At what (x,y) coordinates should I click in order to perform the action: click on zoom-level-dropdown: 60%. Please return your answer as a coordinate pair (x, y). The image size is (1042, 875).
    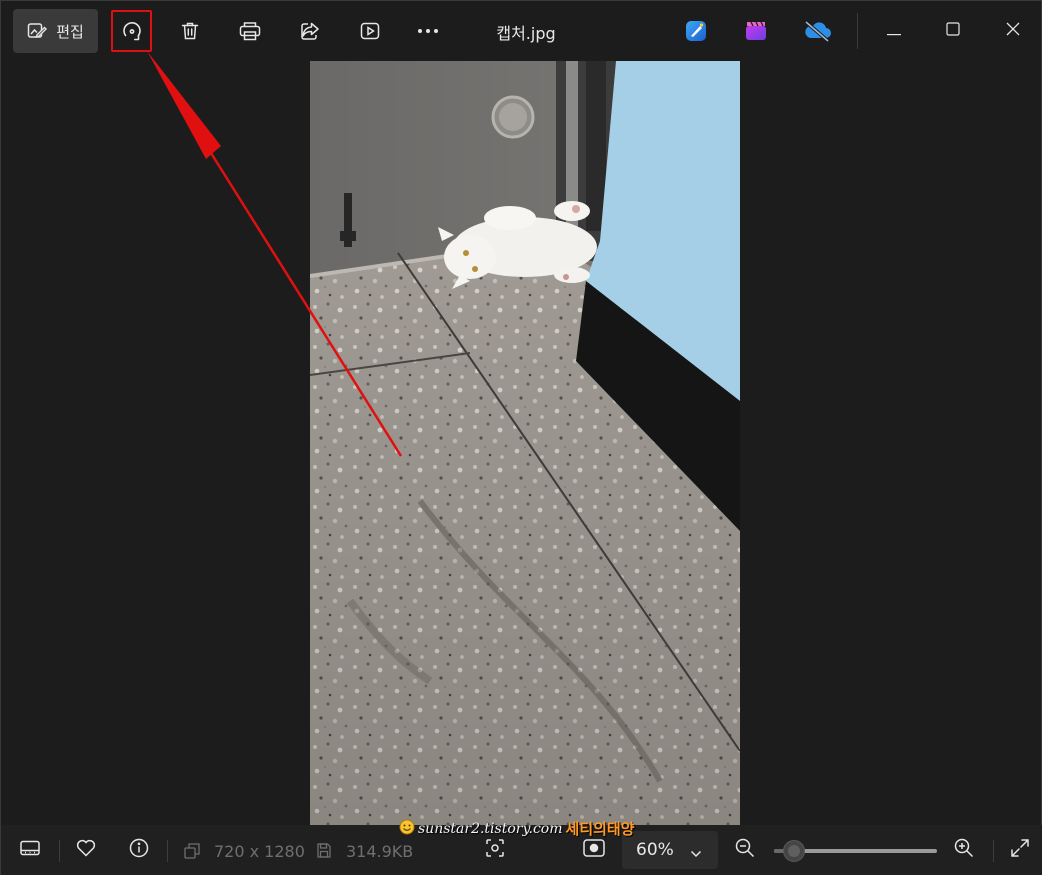
    Looking at the image, I should click on (670, 850).